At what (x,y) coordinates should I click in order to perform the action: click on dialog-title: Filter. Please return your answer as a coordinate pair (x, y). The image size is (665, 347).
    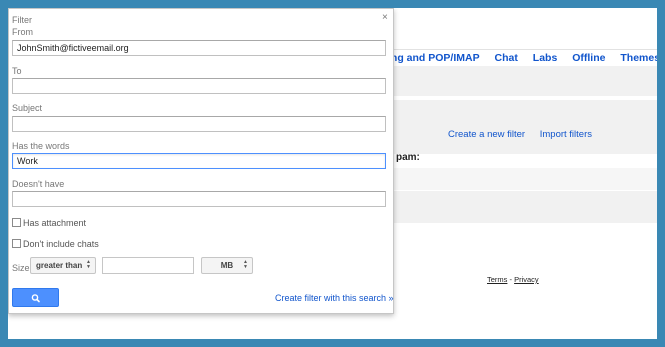
    Looking at the image, I should click on (22, 20).